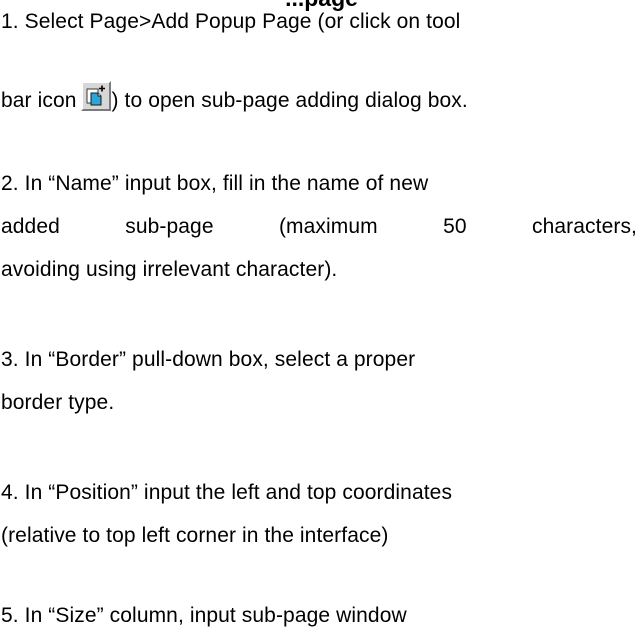 The height and width of the screenshot is (628, 643). I want to click on step2-line2: added sub-page (maximum 50 characters,, so click(319, 226).